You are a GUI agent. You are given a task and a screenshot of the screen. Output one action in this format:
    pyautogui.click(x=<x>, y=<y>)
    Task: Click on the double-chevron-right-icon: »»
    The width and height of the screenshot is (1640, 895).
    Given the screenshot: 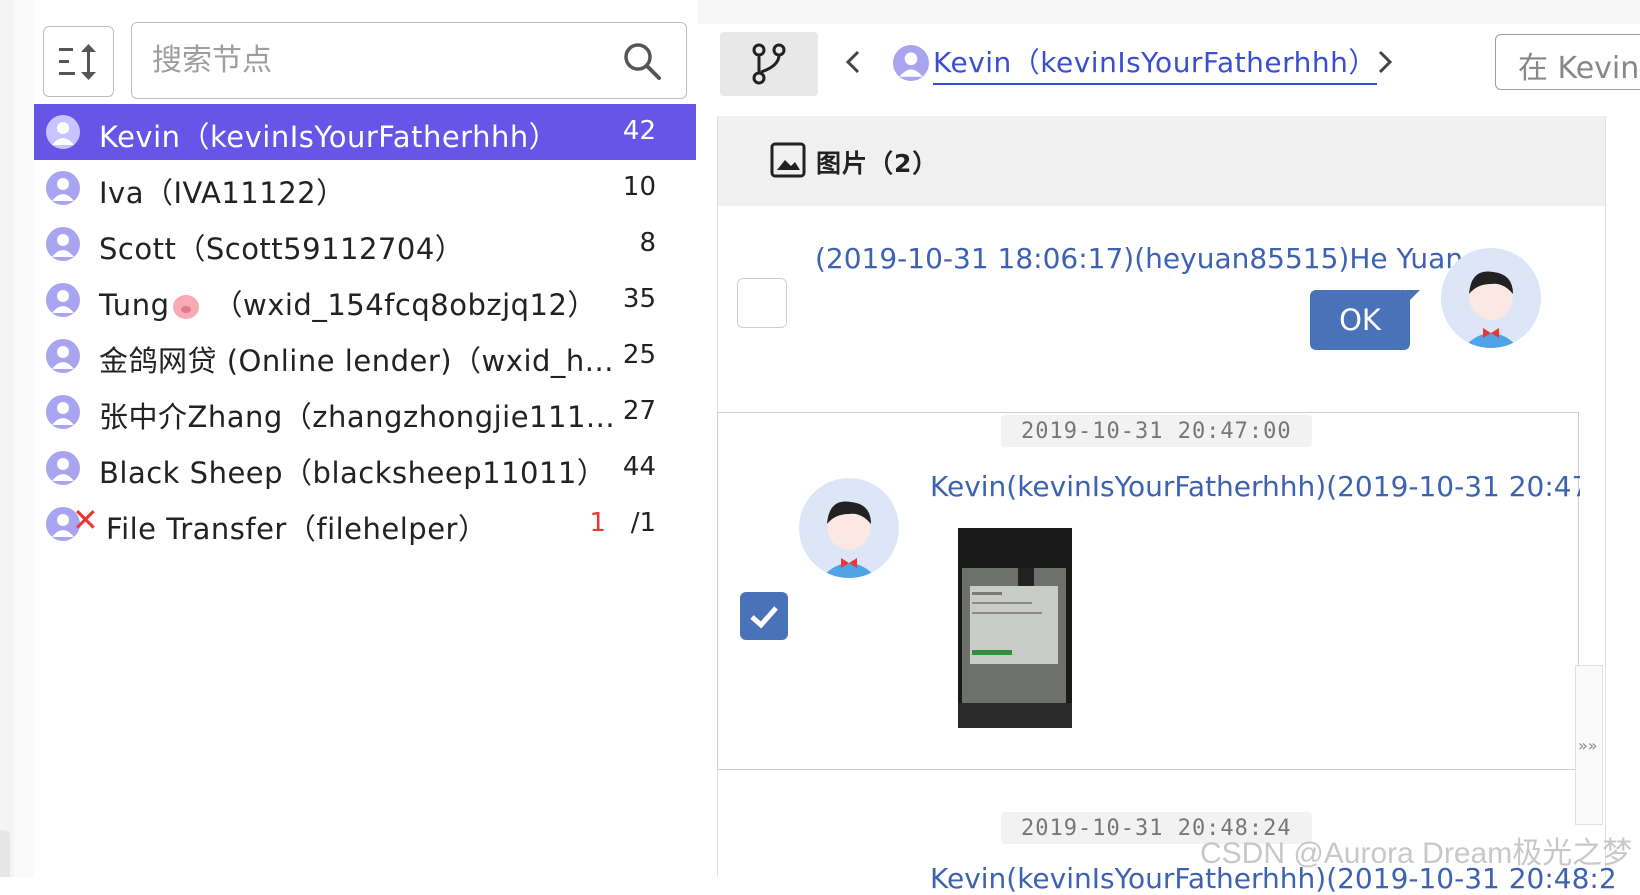 What is the action you would take?
    pyautogui.click(x=1588, y=745)
    